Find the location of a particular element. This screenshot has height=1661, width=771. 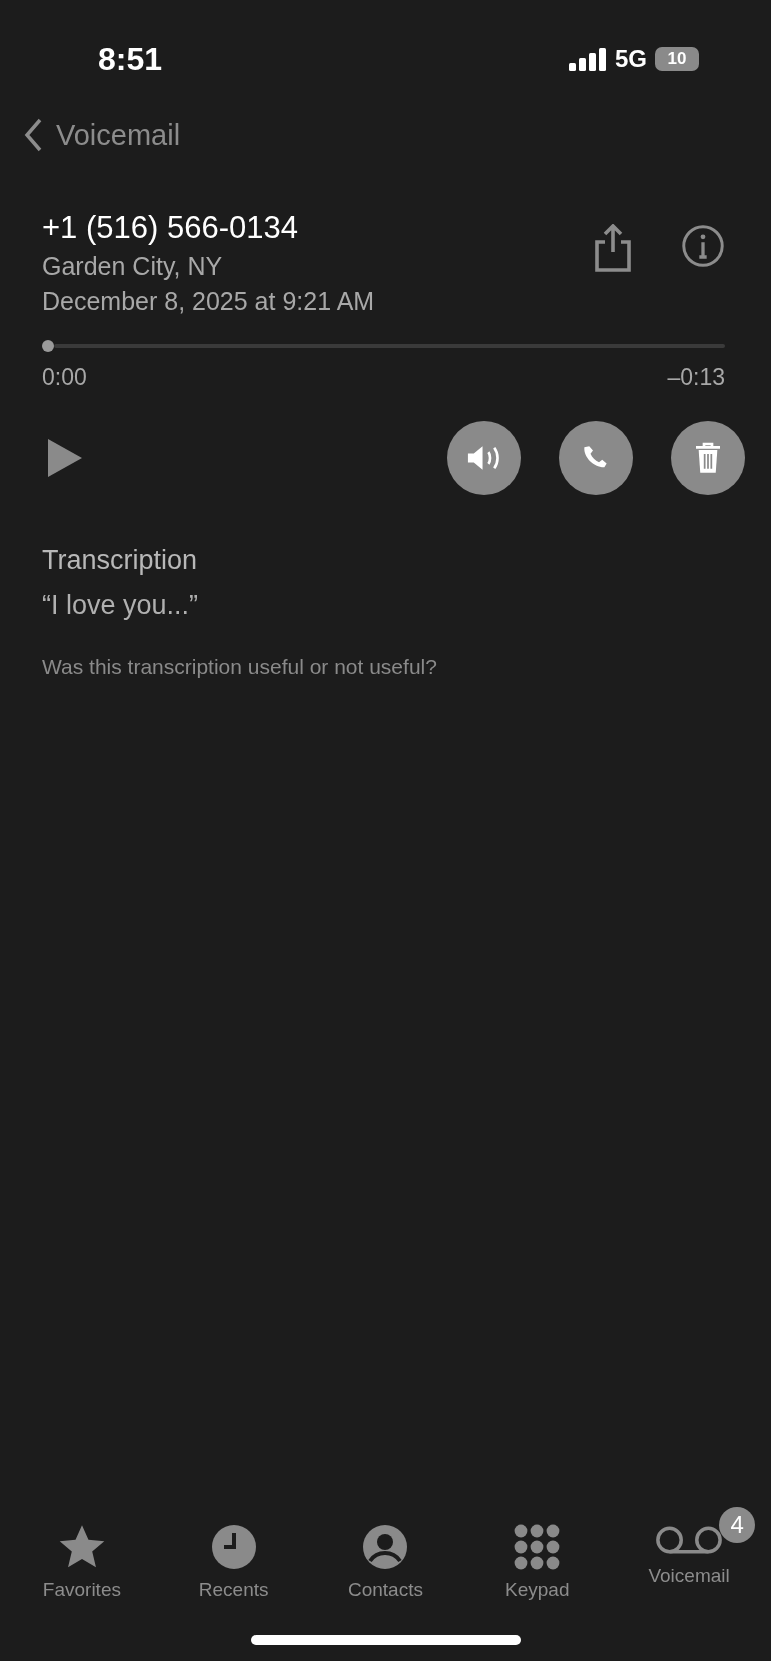

play-icon is located at coordinates (65, 458).